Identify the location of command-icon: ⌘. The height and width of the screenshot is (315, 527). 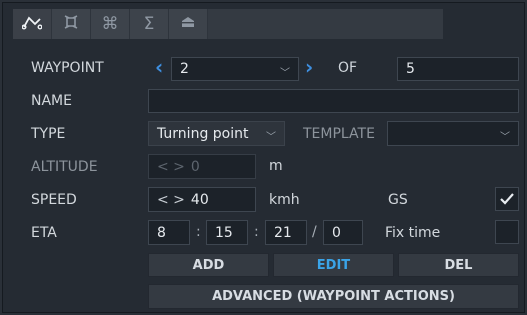
(110, 24).